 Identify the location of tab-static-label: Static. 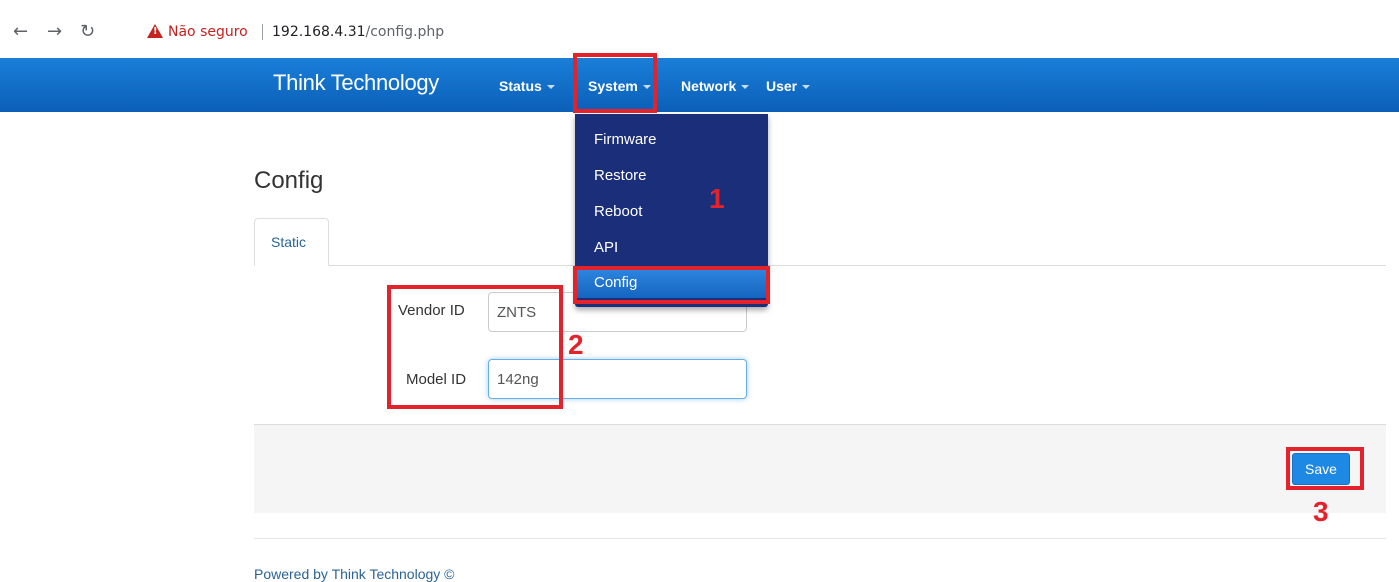
(289, 242).